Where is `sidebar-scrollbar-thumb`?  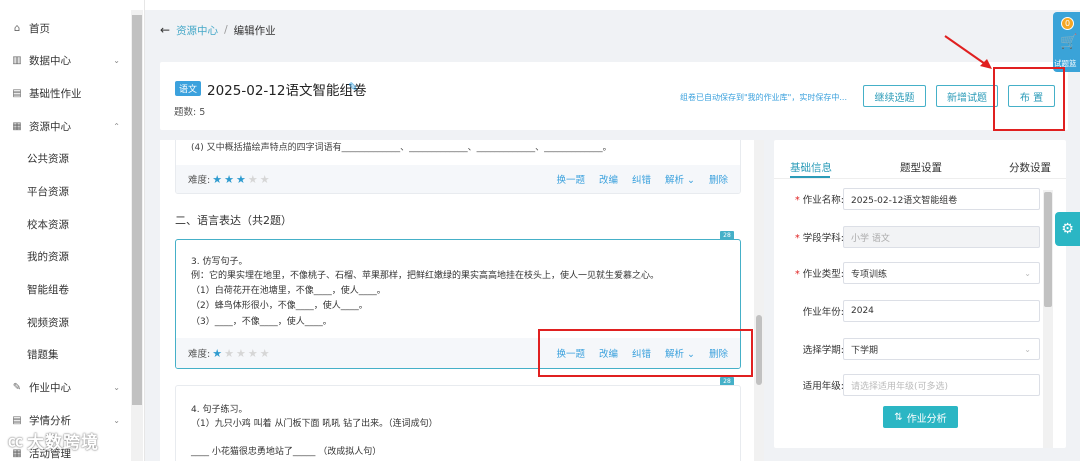
sidebar-scrollbar-thumb is located at coordinates (137, 210).